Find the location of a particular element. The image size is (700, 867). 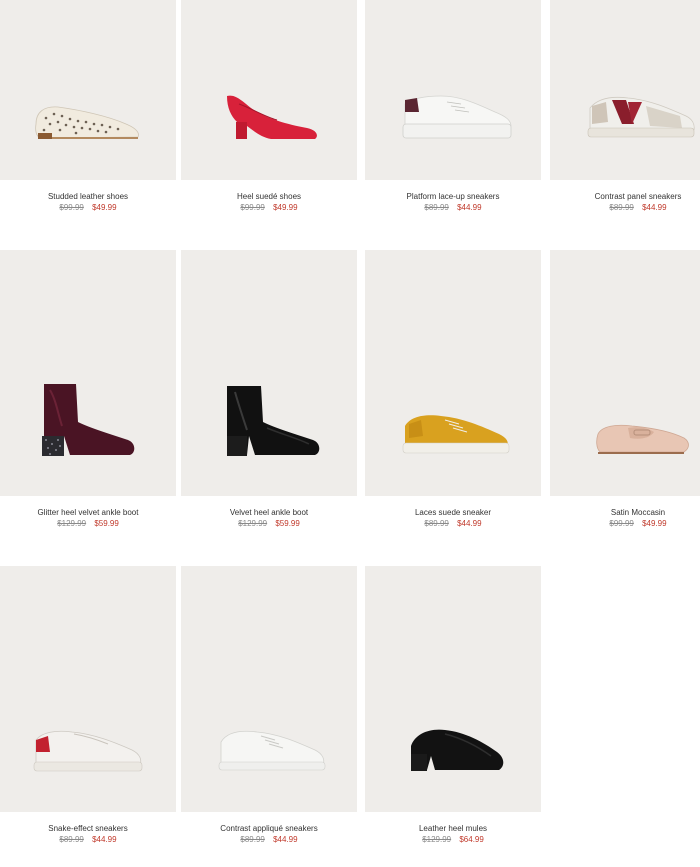

product-name: Satin Moccasin is located at coordinates (625, 513).